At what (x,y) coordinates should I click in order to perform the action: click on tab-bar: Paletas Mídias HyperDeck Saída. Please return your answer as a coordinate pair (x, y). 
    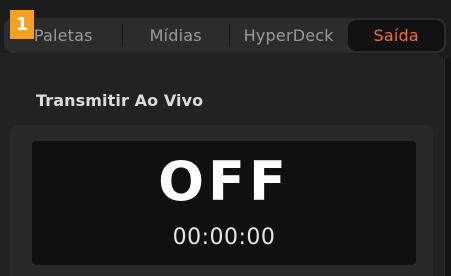
    Looking at the image, I should click on (225, 35).